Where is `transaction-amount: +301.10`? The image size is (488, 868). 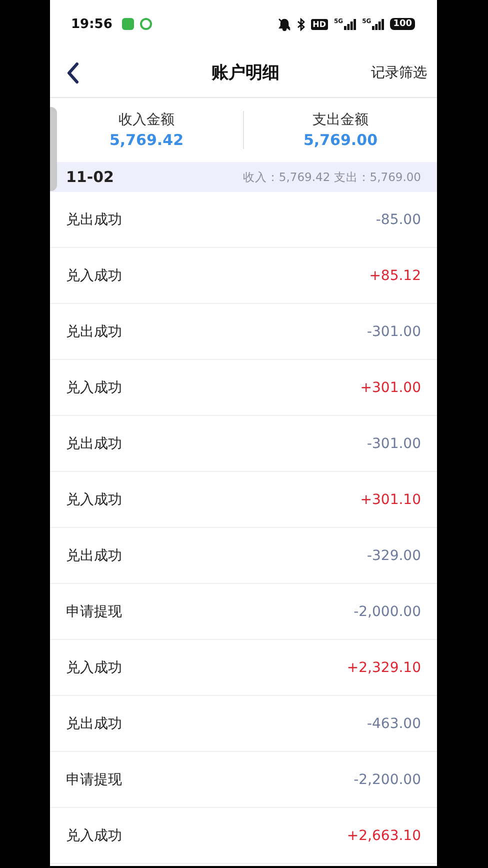 transaction-amount: +301.10 is located at coordinates (390, 500).